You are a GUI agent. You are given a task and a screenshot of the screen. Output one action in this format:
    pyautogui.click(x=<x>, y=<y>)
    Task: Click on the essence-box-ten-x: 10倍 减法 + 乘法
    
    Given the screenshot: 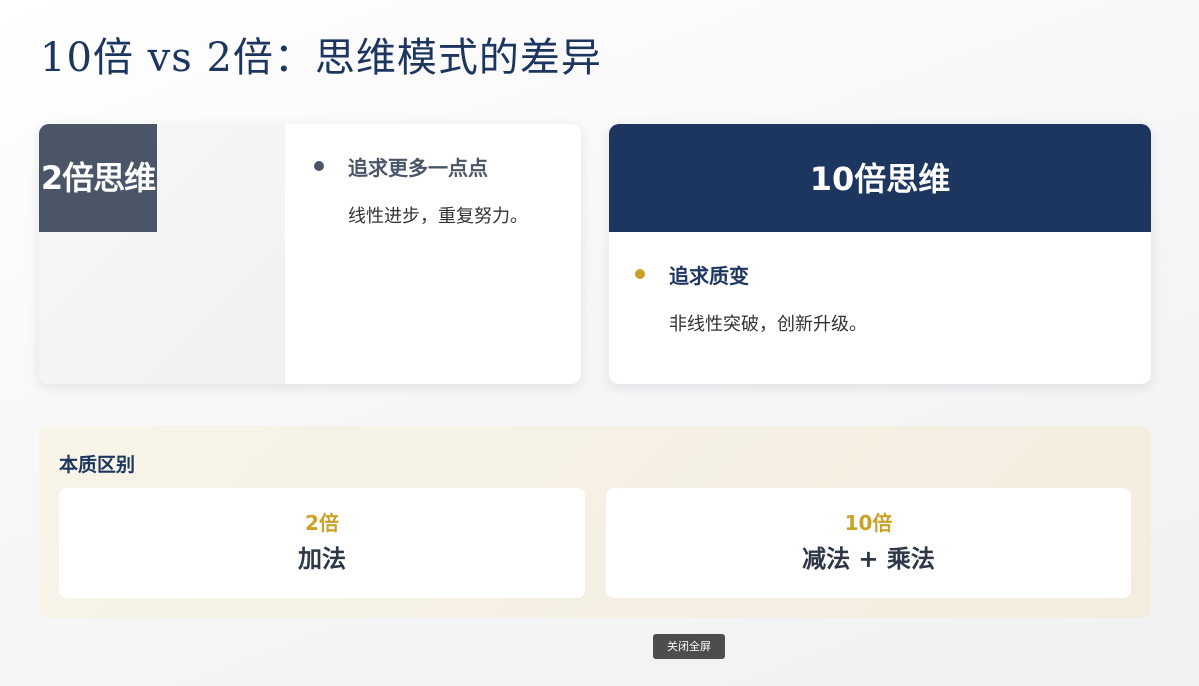 What is the action you would take?
    pyautogui.click(x=868, y=543)
    